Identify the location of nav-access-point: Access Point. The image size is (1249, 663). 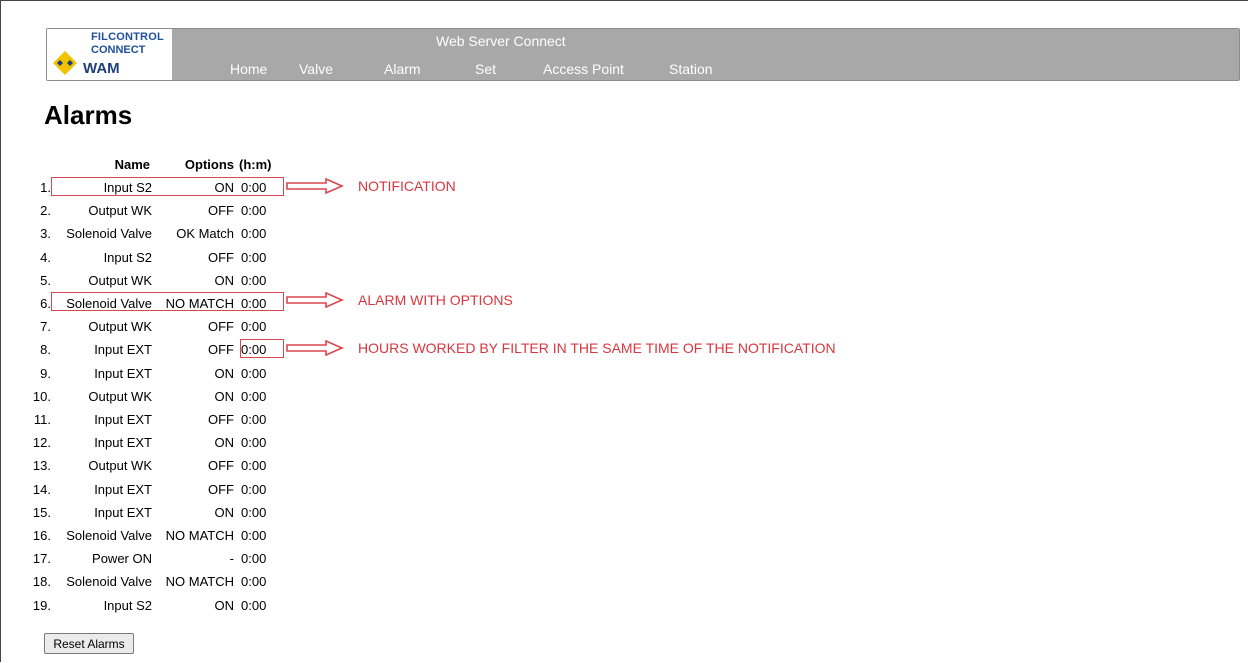
(583, 69).